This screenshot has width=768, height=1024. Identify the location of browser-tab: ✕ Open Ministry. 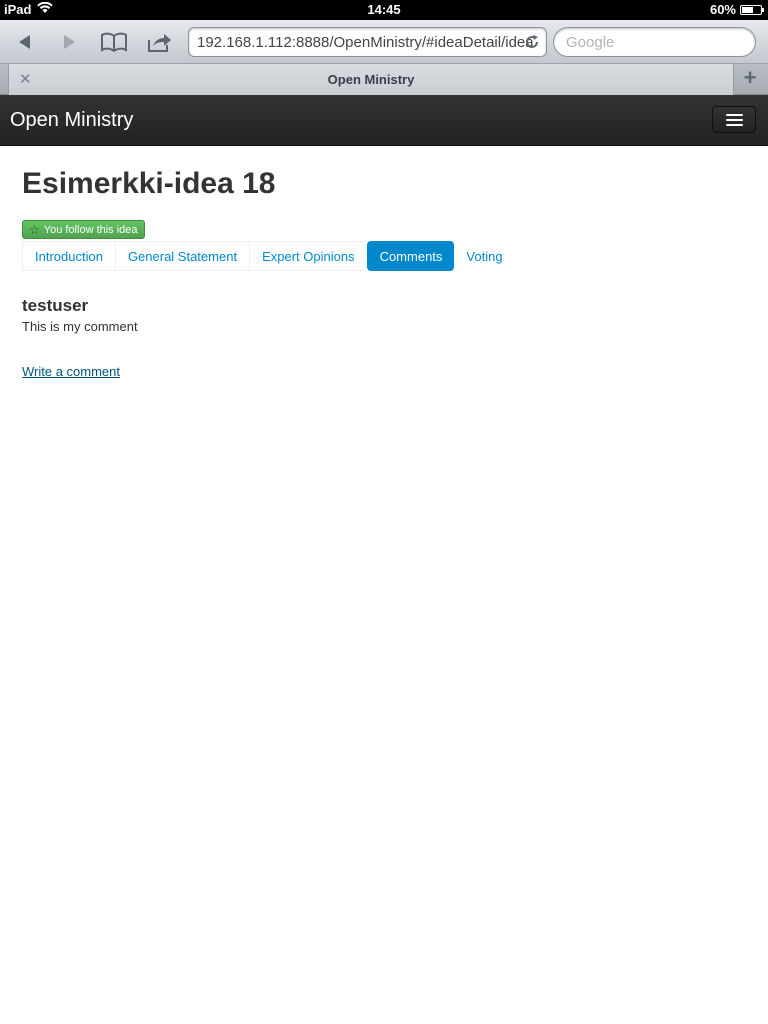
(371, 79).